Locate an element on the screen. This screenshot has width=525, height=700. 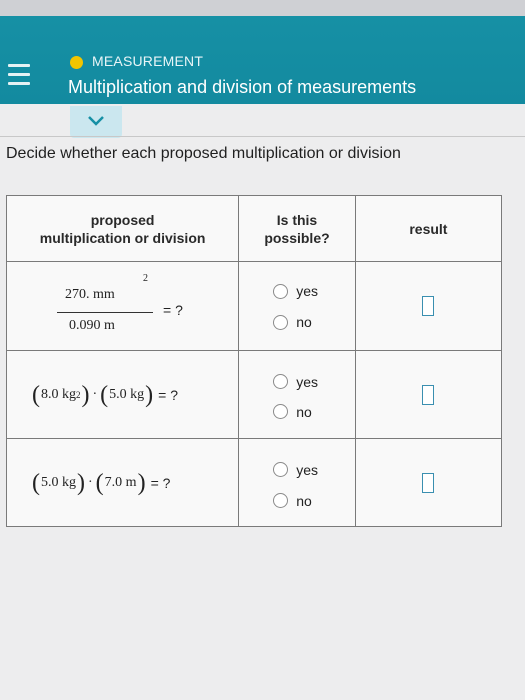
product-expression: (5.0 kg) · (7.0 m) = ? is located at coordinates (101, 482).